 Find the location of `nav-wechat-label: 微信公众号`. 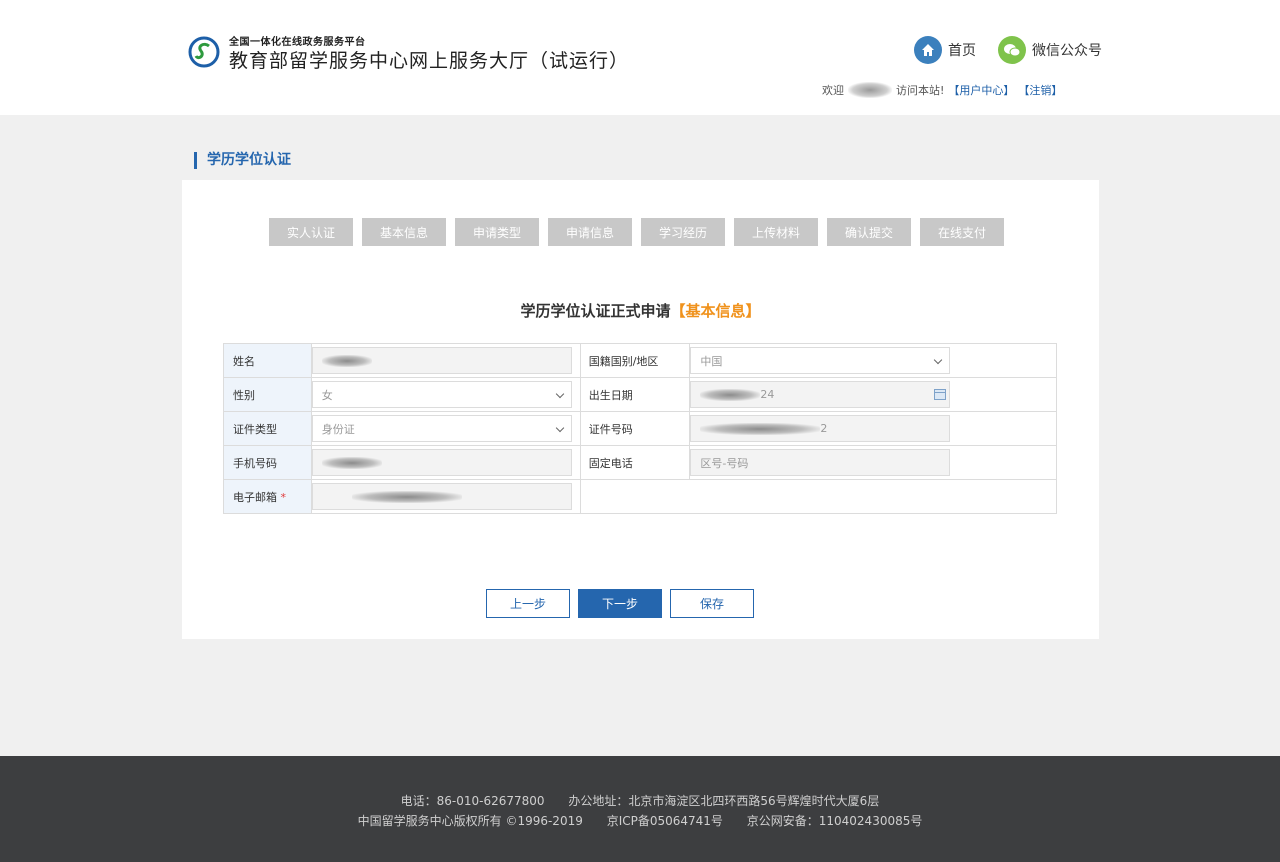

nav-wechat-label: 微信公众号 is located at coordinates (1067, 51).